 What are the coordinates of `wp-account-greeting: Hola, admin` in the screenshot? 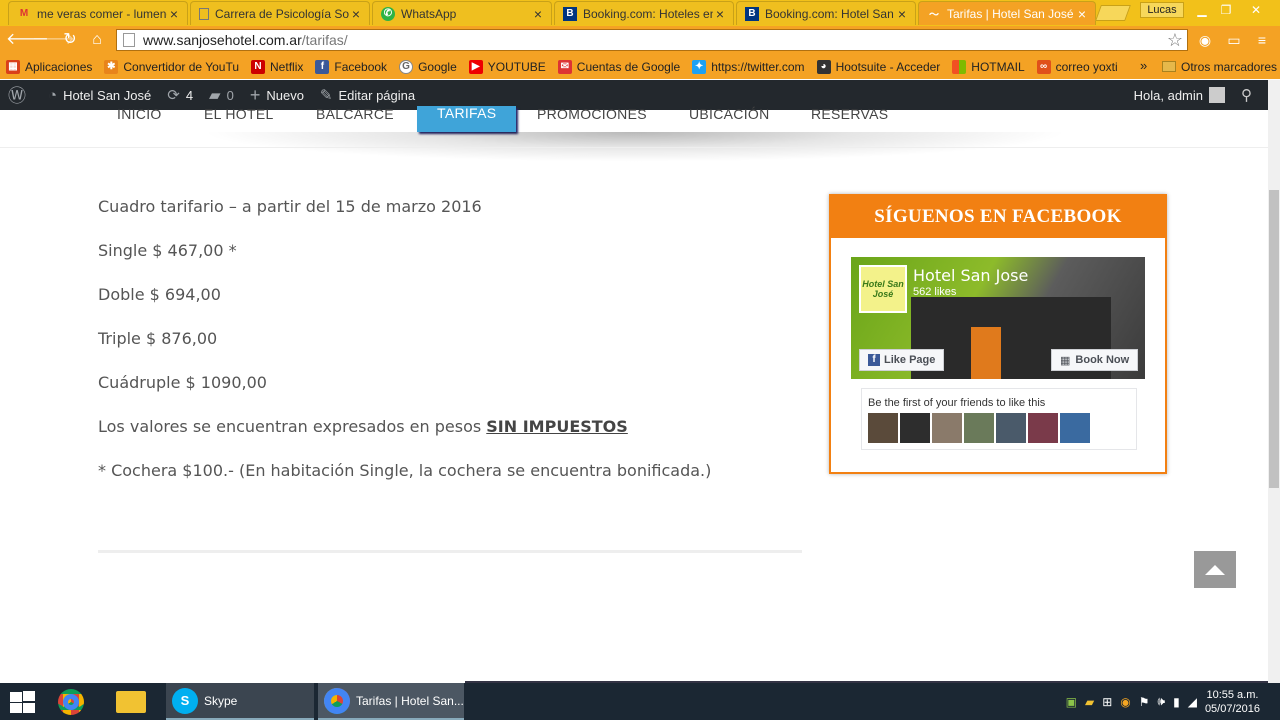 It's located at (1168, 95).